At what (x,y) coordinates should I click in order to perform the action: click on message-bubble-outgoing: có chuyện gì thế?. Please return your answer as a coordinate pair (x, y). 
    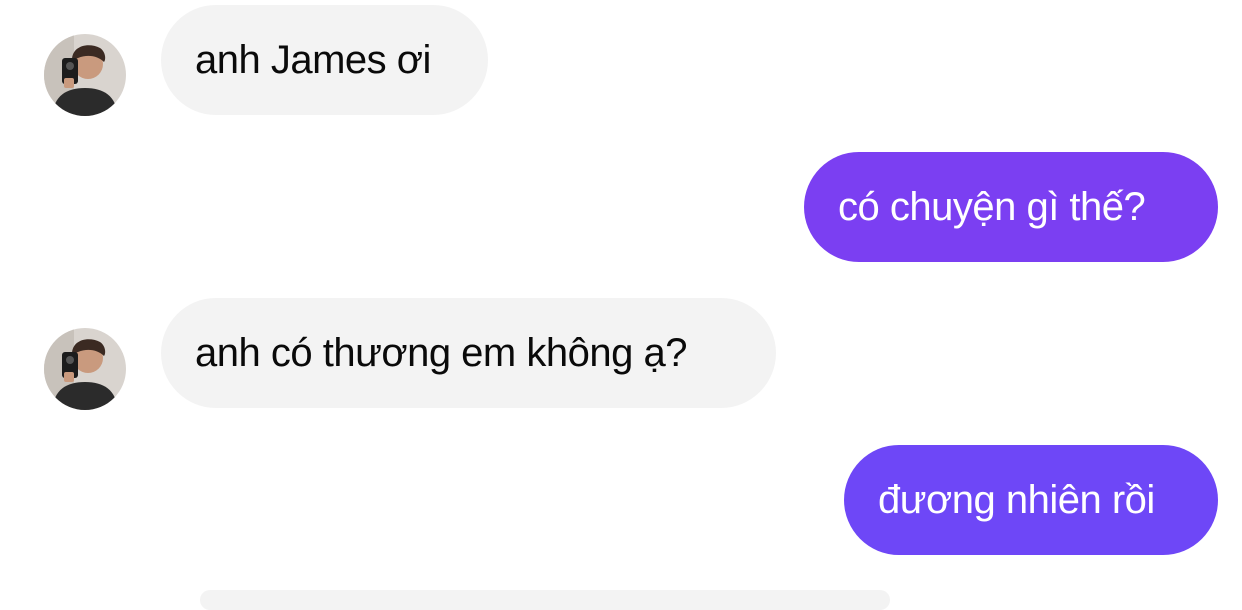
    Looking at the image, I should click on (1011, 207).